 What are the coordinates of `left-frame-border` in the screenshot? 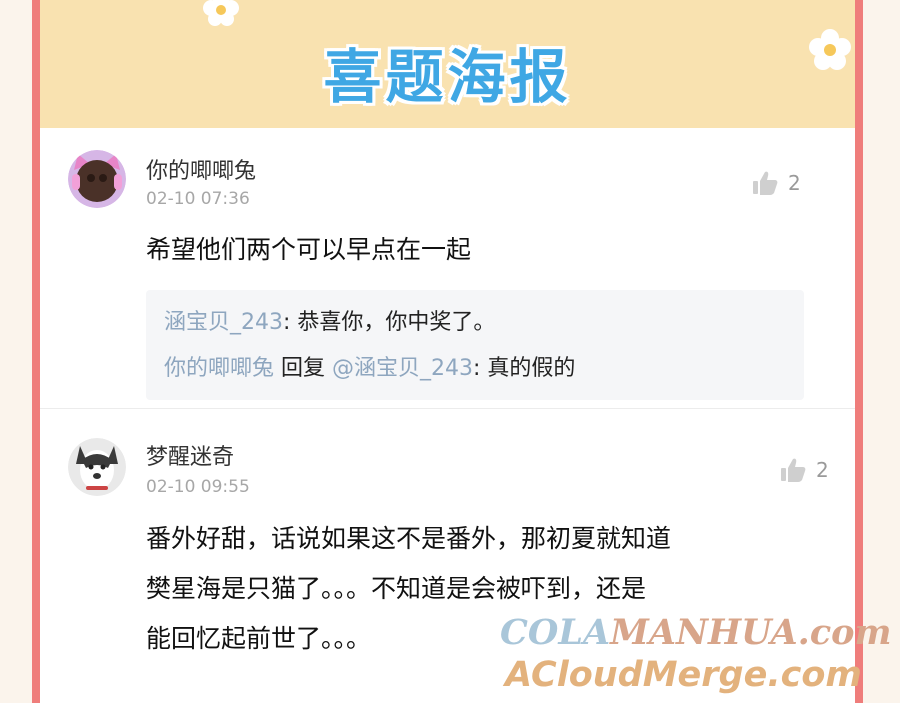 It's located at (36, 351).